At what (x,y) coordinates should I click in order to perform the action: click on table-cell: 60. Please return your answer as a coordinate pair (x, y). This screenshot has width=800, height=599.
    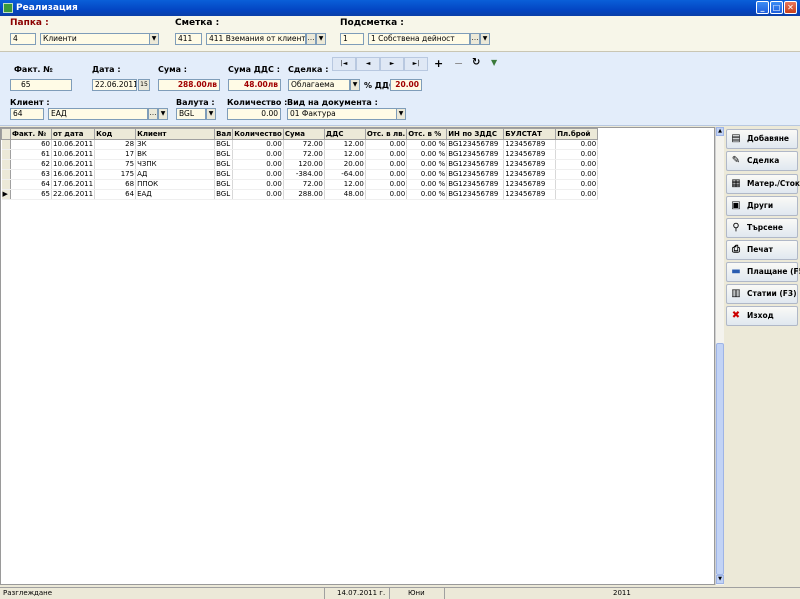
    Looking at the image, I should click on (31, 144).